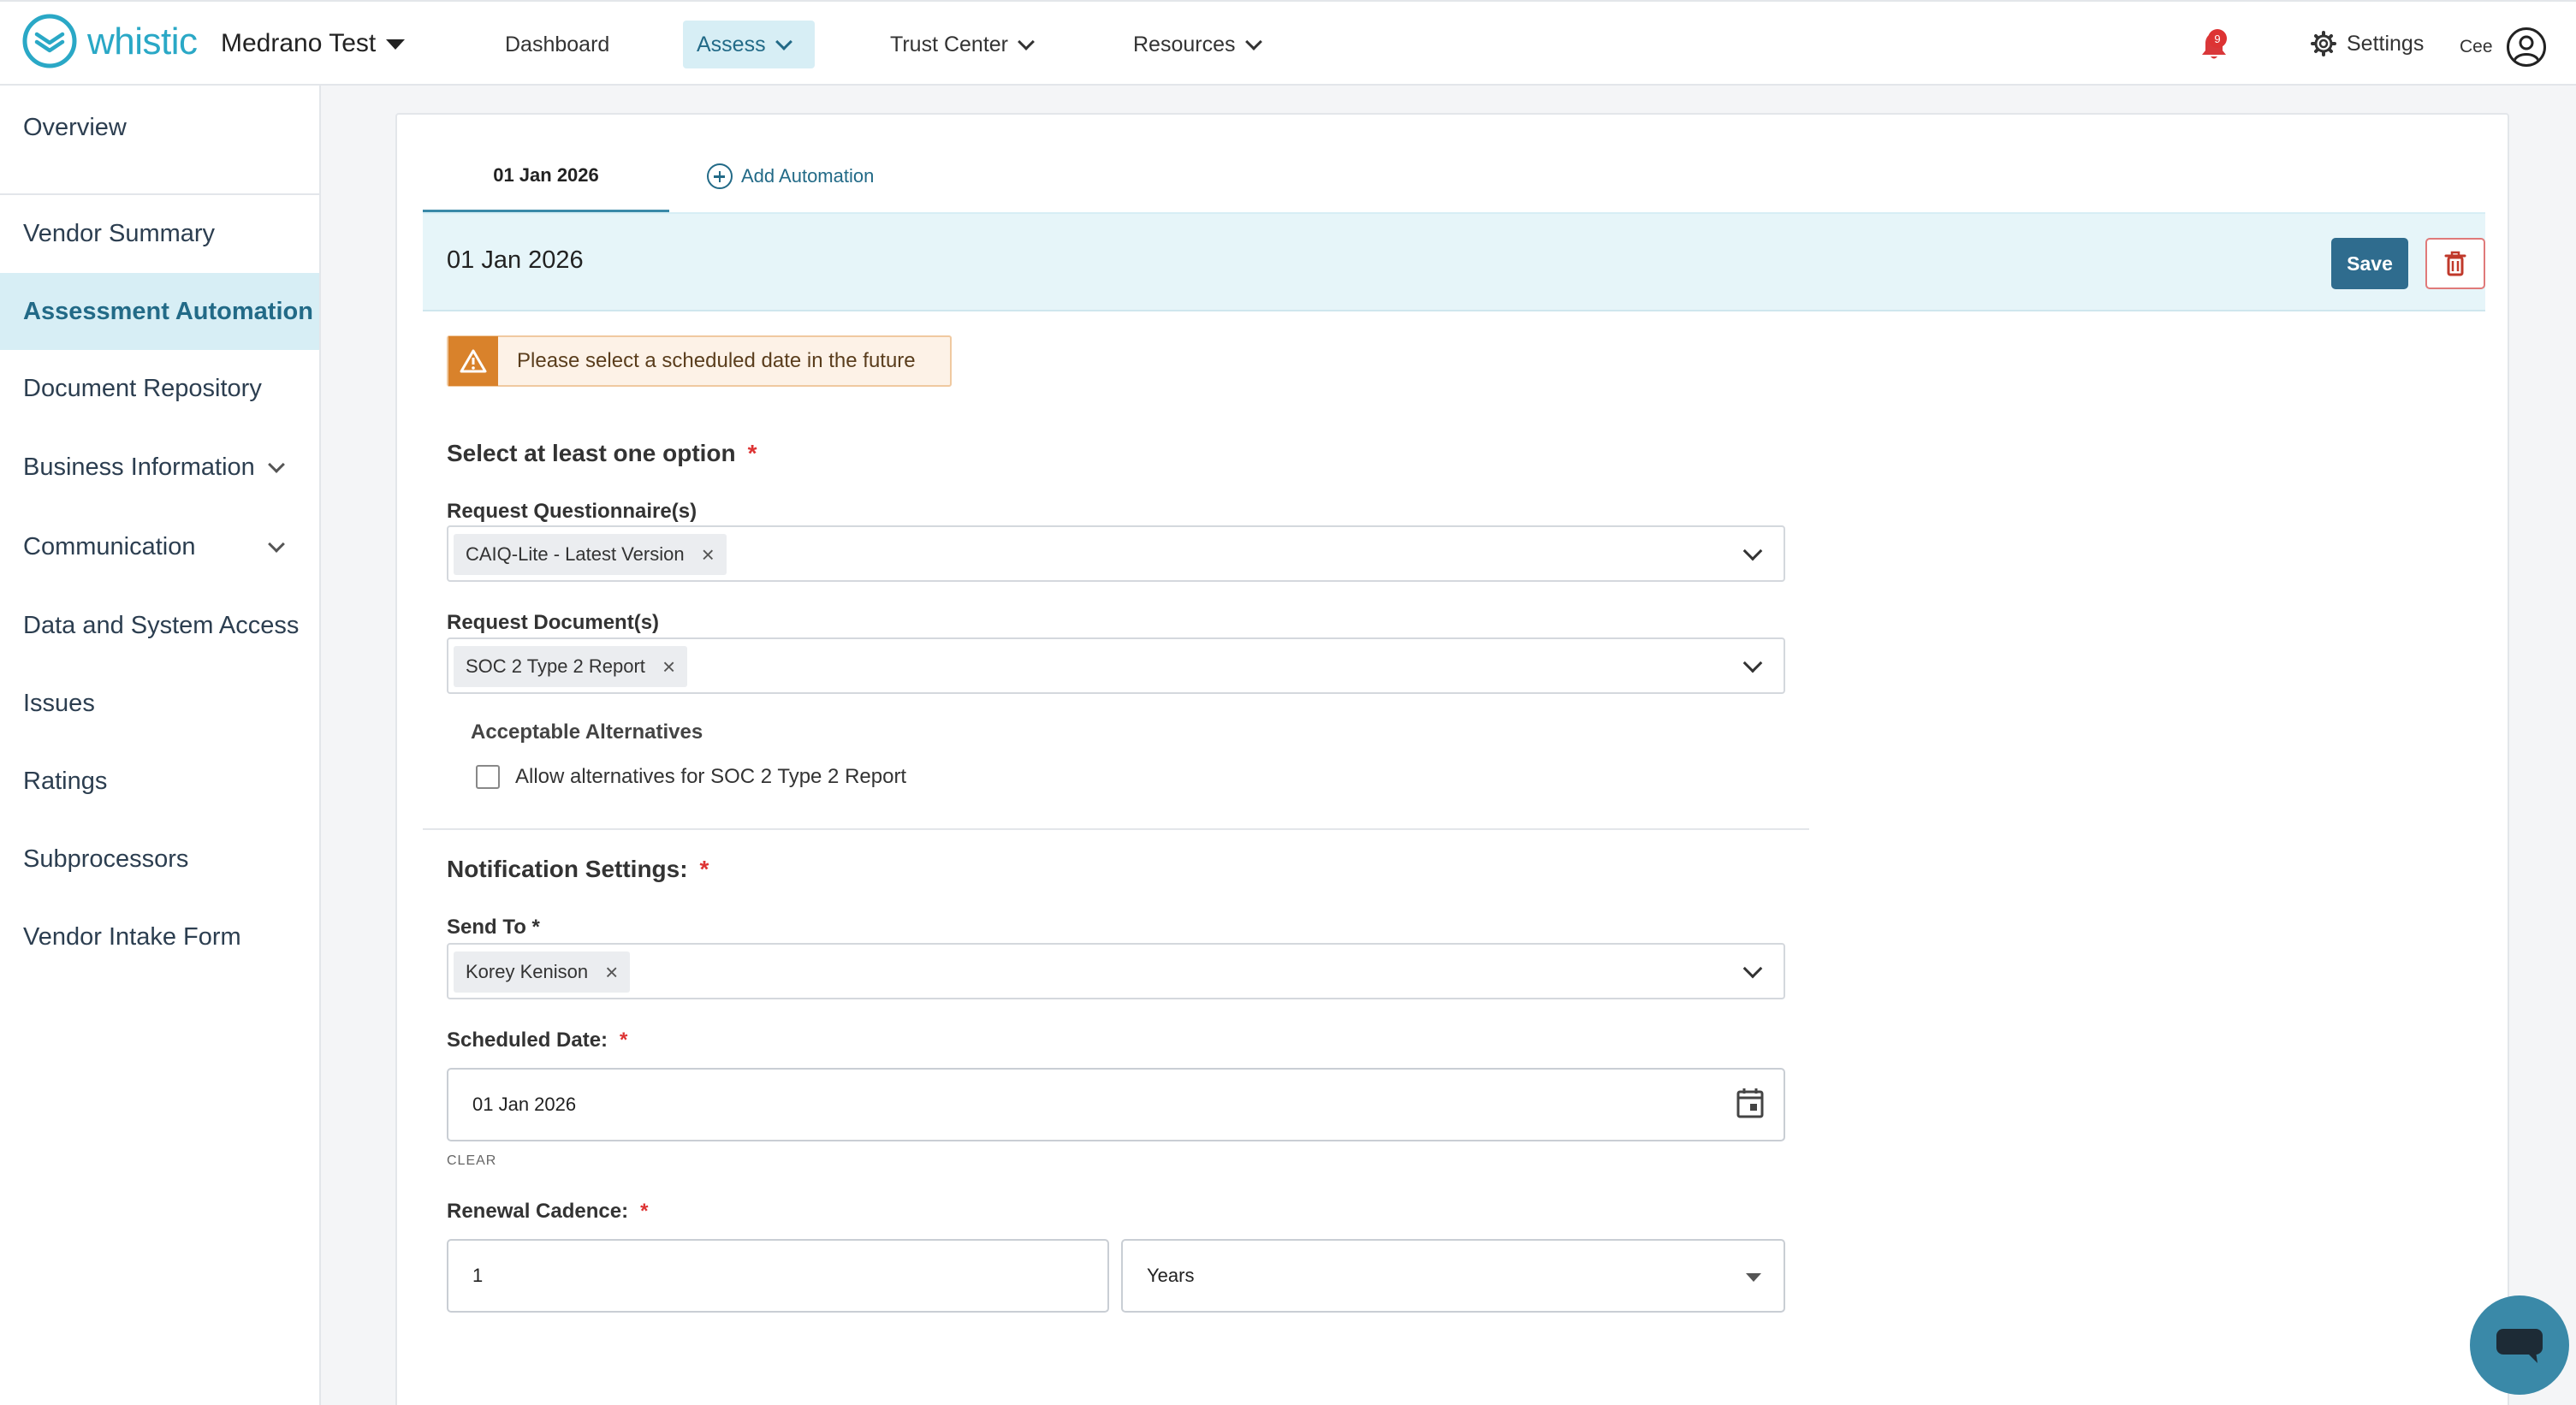  Describe the element at coordinates (542, 972) in the screenshot. I see `recipient-chip: Korey Kenison ×` at that location.